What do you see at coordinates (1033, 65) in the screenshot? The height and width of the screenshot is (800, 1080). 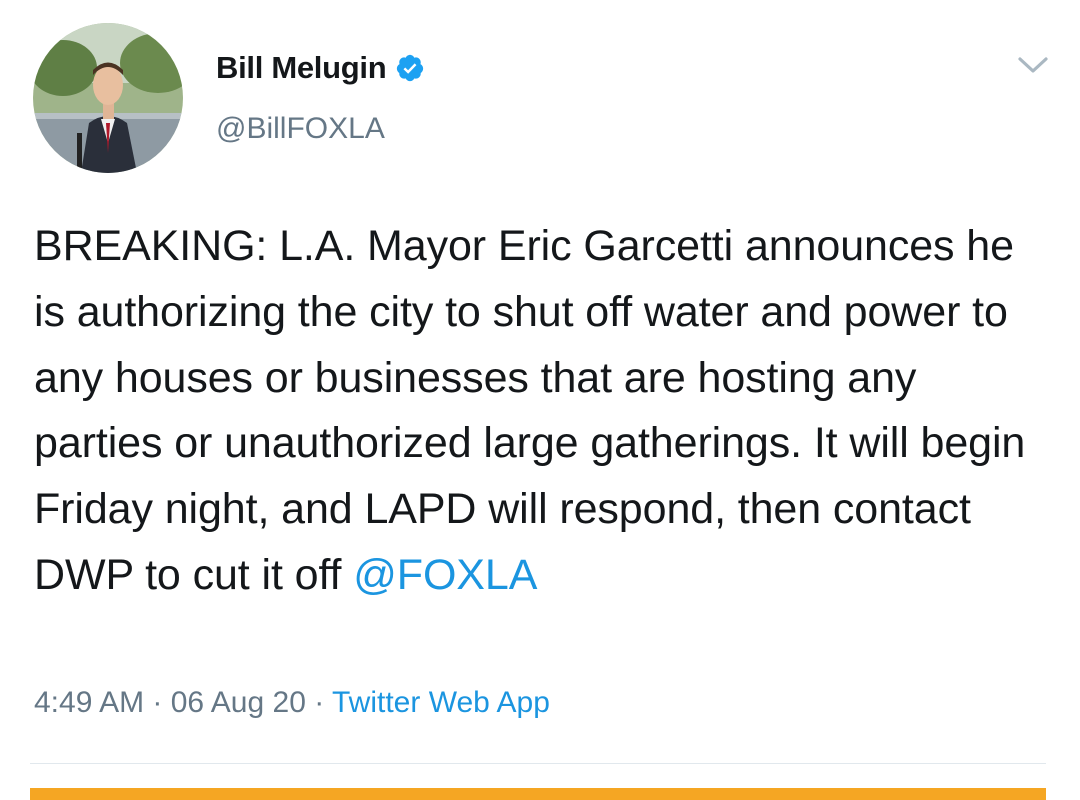 I see `chevron-down-icon` at bounding box center [1033, 65].